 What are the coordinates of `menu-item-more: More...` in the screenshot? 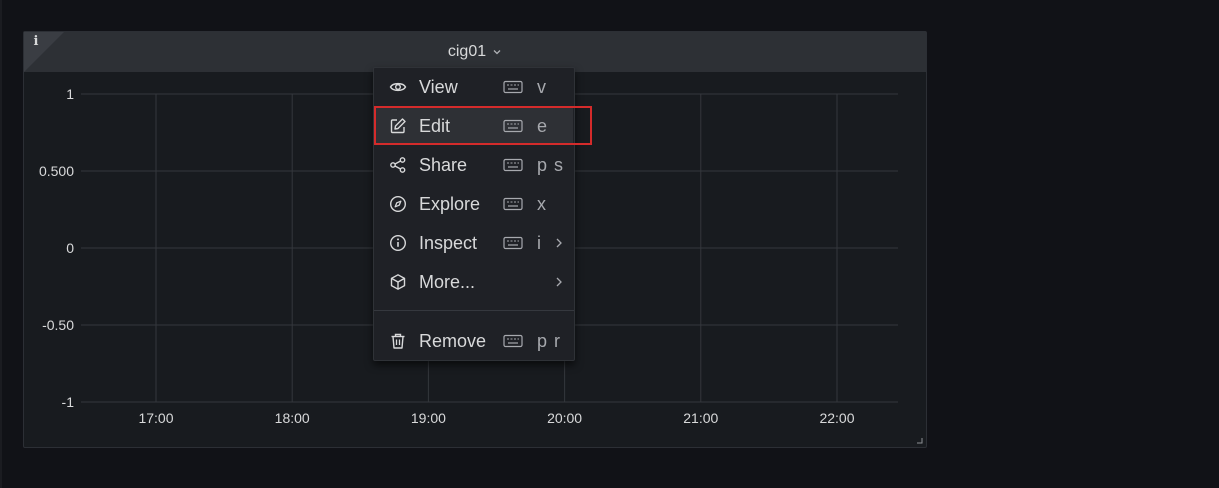 It's located at (474, 282).